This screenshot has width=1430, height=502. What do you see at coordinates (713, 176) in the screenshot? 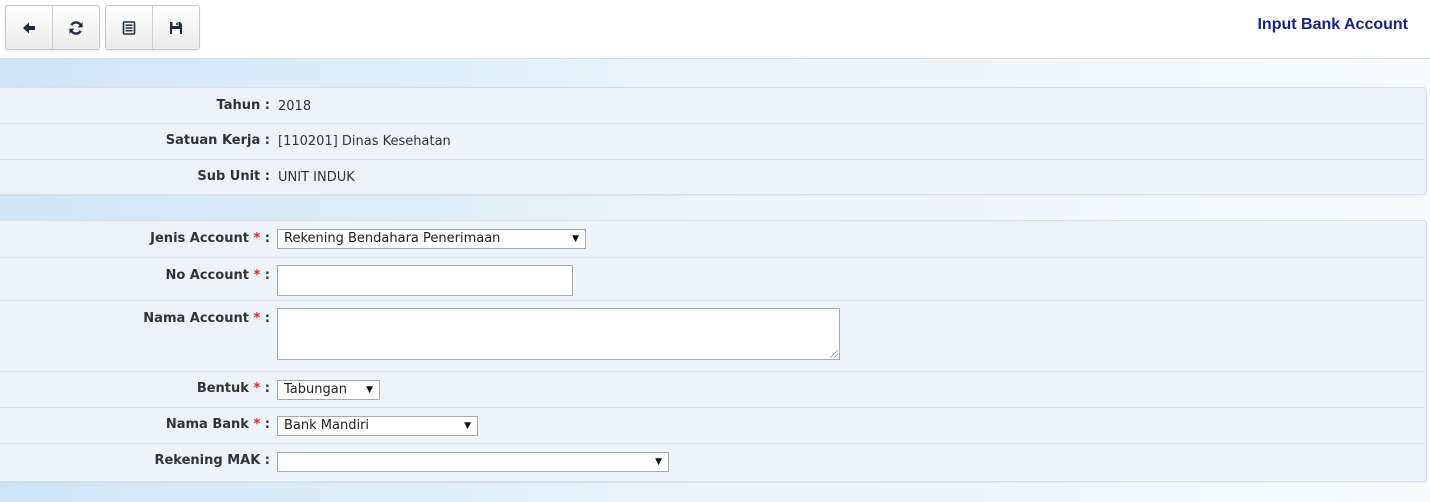
I see `info-row-sub-unit: Sub Unit : UNIT INDUK` at bounding box center [713, 176].